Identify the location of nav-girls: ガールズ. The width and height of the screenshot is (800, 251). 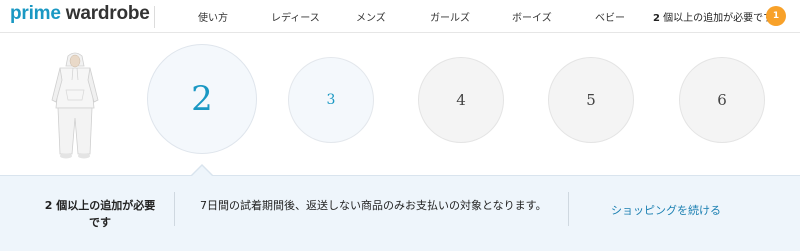
(450, 16).